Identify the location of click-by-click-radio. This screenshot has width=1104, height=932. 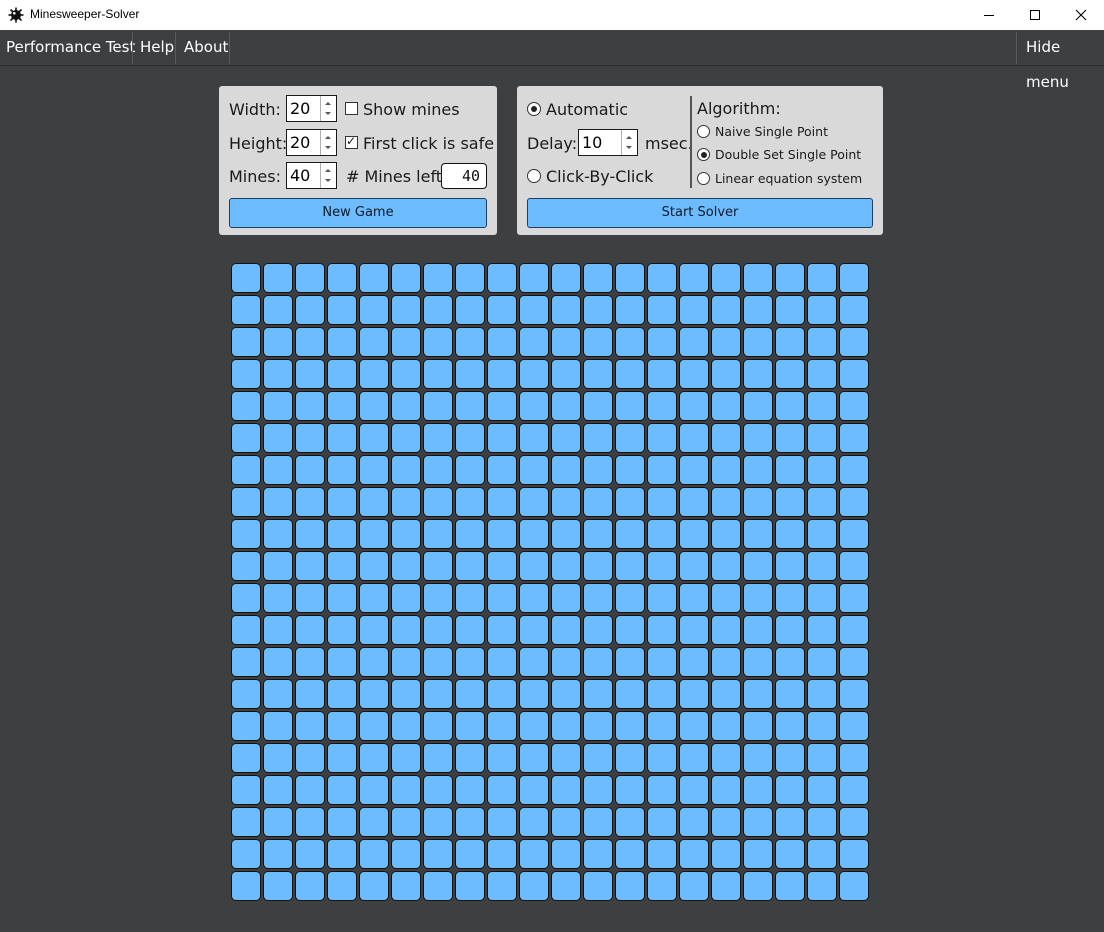
(534, 176).